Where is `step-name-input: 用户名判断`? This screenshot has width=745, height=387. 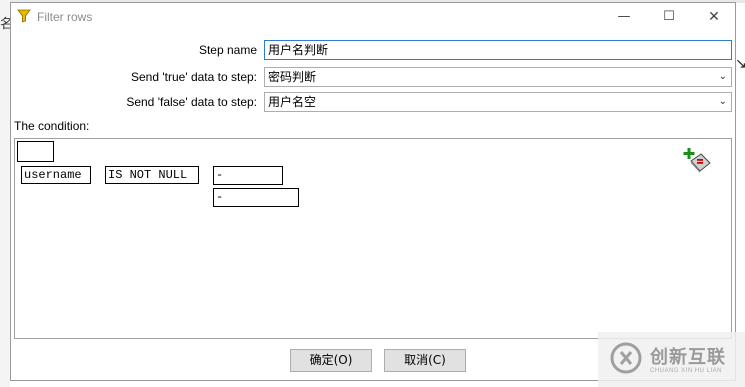 step-name-input: 用户名判断 is located at coordinates (498, 50).